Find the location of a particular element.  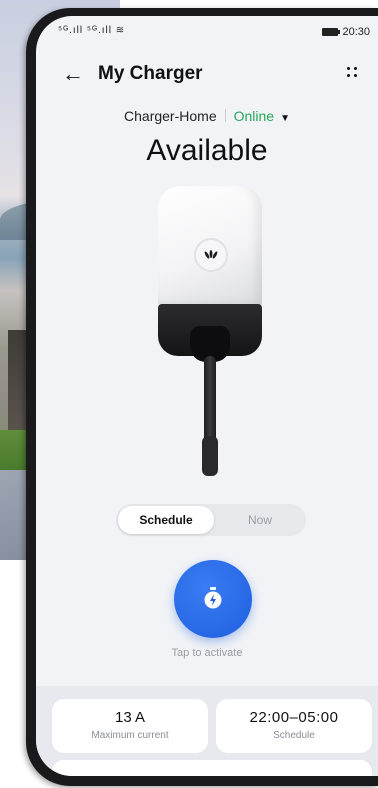

max-current-label: Maximum current is located at coordinates (130, 735).